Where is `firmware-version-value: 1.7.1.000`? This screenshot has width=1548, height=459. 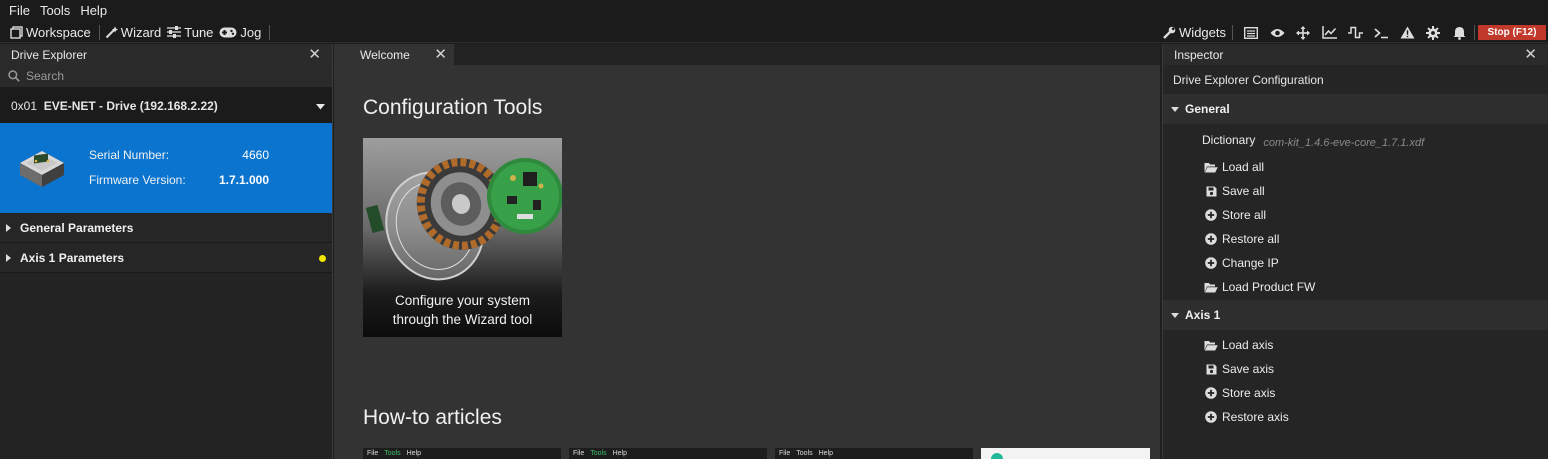
firmware-version-value: 1.7.1.000 is located at coordinates (243, 180).